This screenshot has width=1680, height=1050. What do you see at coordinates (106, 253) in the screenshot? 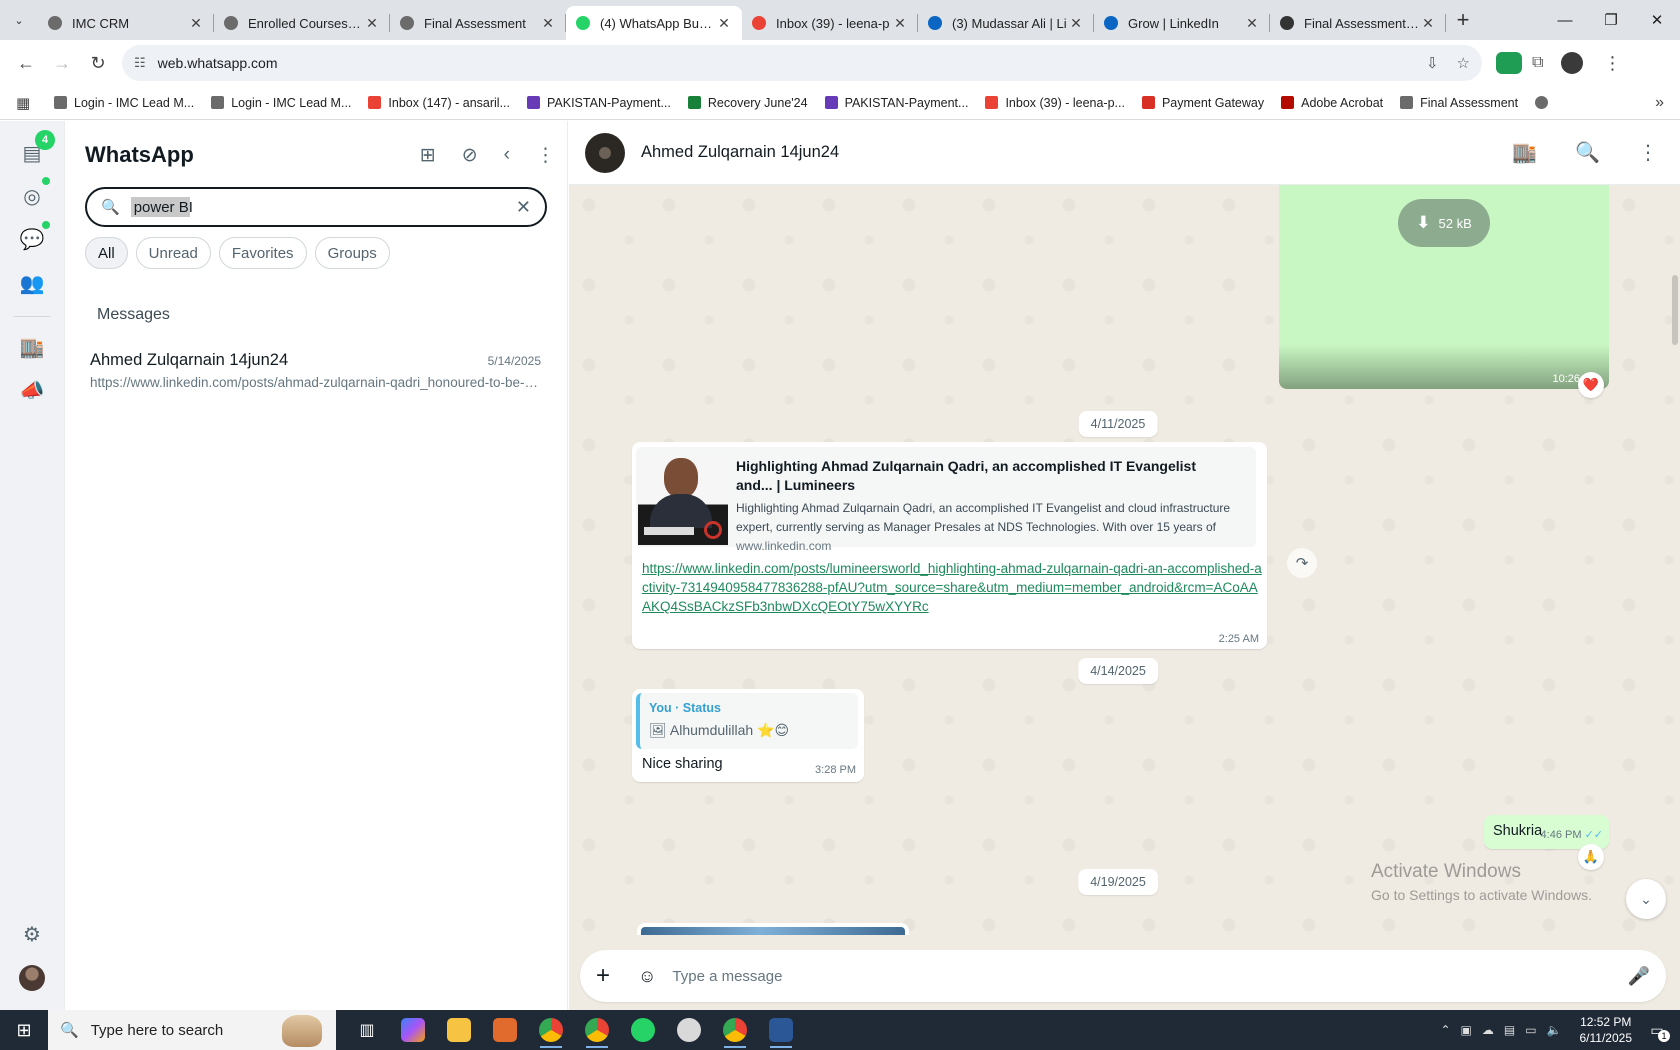
I see `filter-all: All` at bounding box center [106, 253].